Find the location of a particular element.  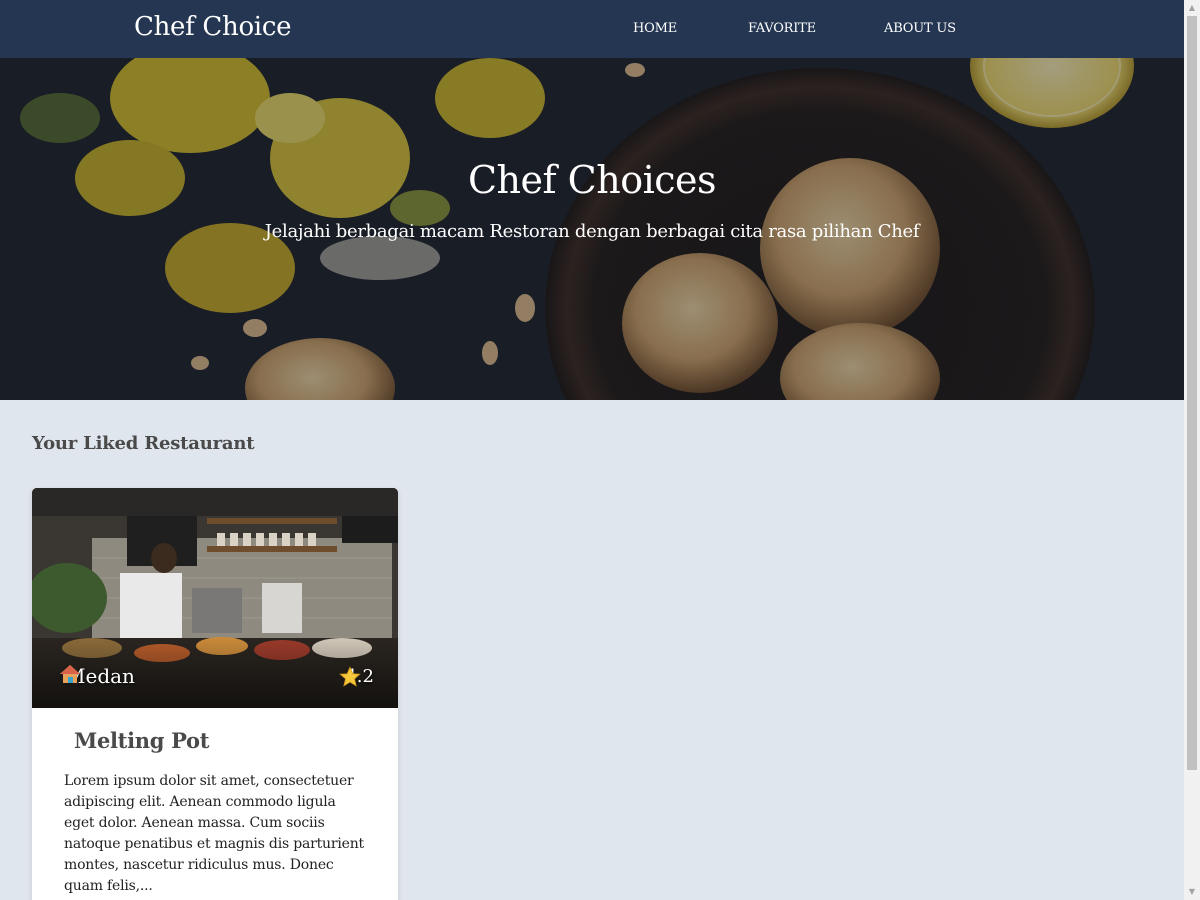

nav-favorite-link: FAVORITE is located at coordinates (782, 28).